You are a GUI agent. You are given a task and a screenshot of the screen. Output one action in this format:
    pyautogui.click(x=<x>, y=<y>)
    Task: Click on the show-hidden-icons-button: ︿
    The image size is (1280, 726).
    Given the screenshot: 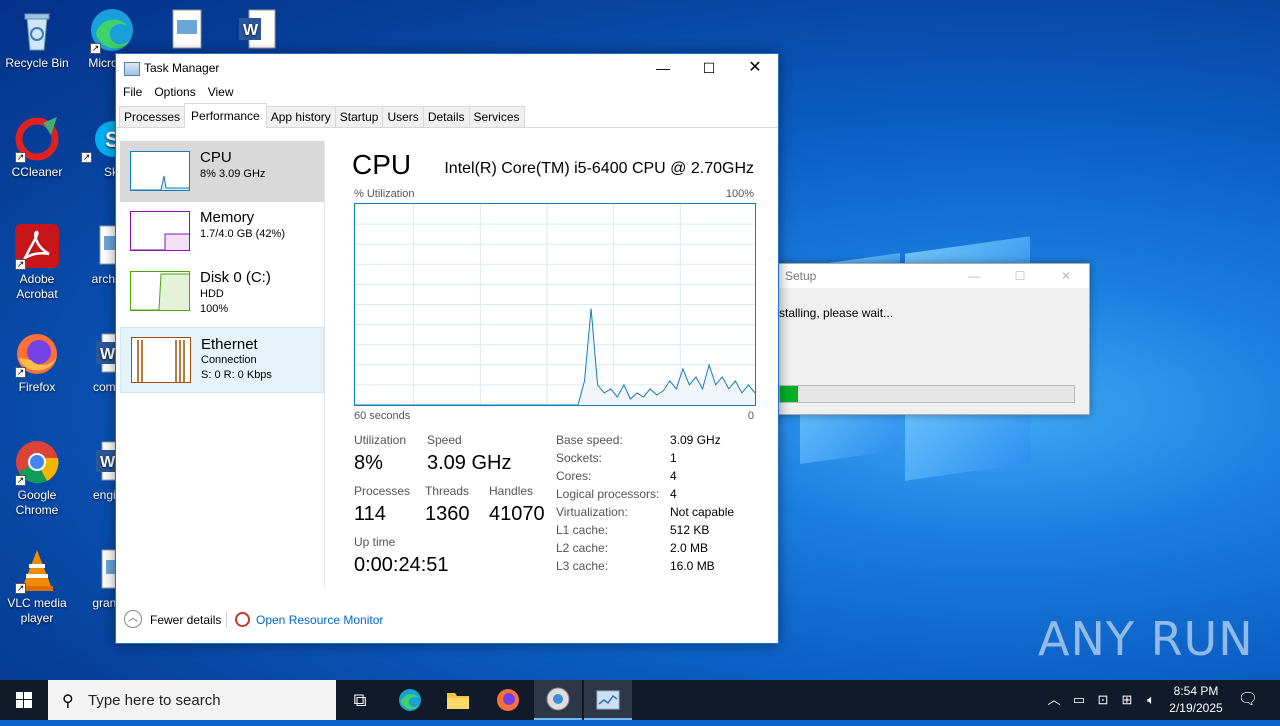 What is the action you would take?
    pyautogui.click(x=1054, y=700)
    